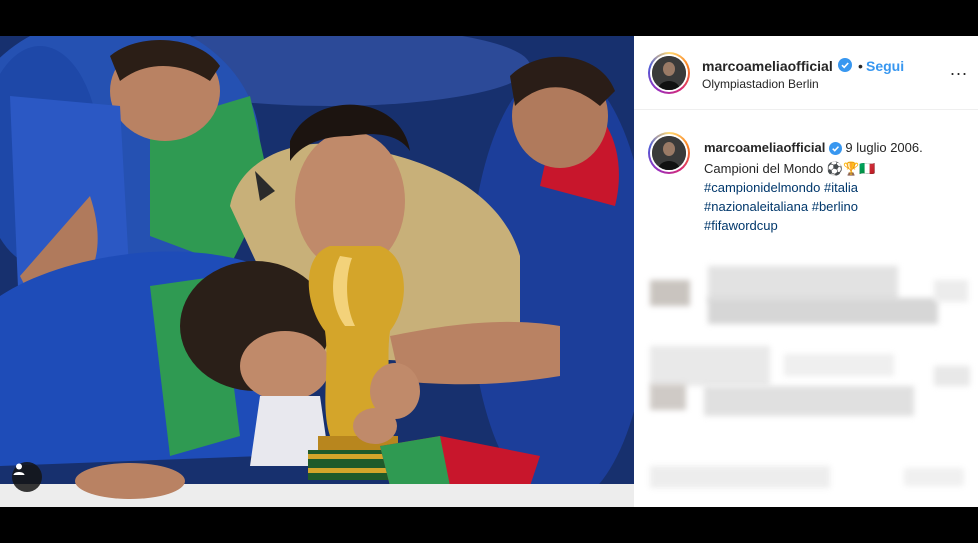 This screenshot has height=543, width=978. I want to click on hashtag-link: #italia, so click(841, 187).